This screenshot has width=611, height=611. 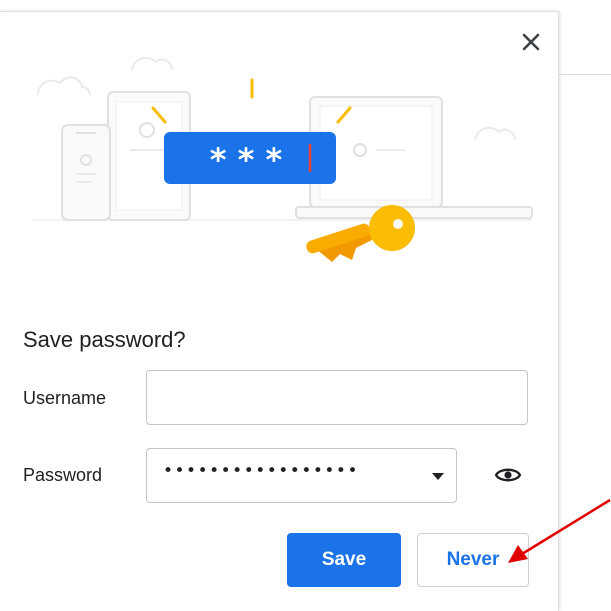 I want to click on save-button: Save, so click(x=344, y=560).